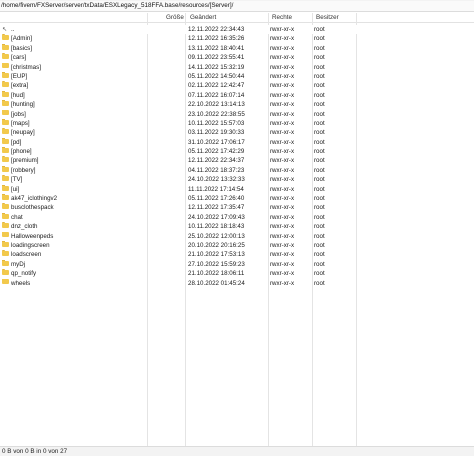 This screenshot has width=474, height=456. What do you see at coordinates (237, 95) in the screenshot?
I see `file-row: [hud] 07.11.2022 16:07:14 rwxr-xr-x root` at bounding box center [237, 95].